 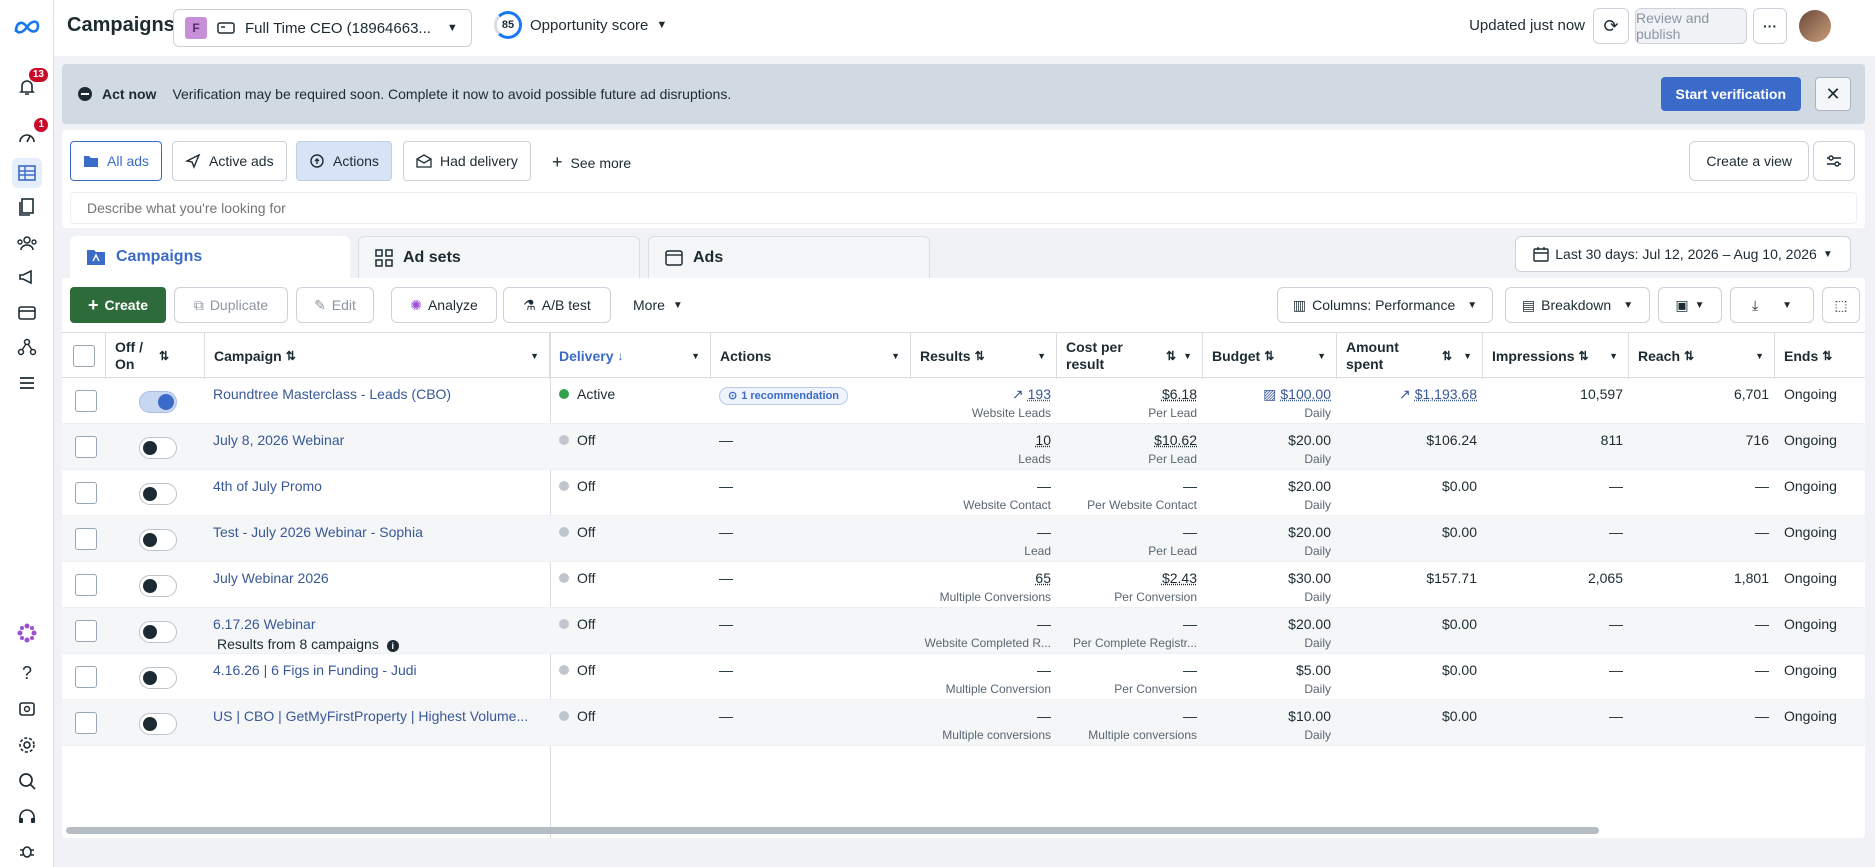 I want to click on notifications-bell-icon: 13, so click(x=30, y=85).